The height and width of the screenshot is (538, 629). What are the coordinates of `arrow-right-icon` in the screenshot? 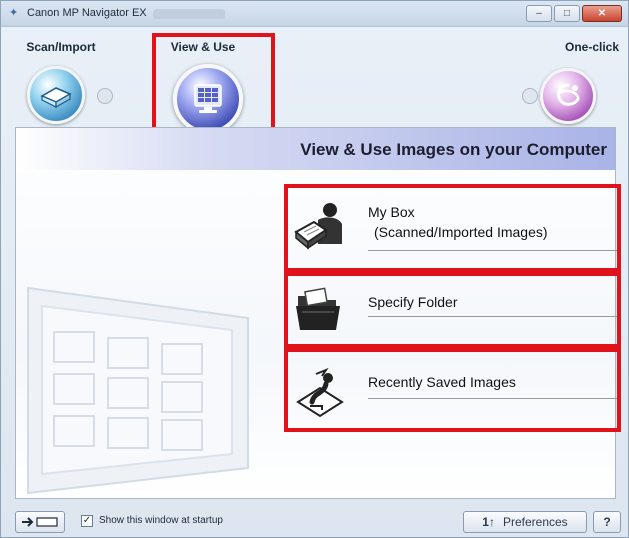 It's located at (40, 522).